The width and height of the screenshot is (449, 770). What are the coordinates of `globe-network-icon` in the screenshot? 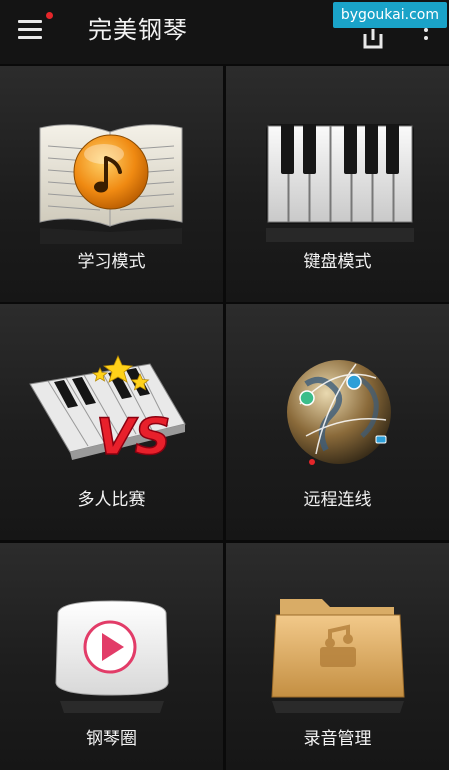 It's located at (339, 412).